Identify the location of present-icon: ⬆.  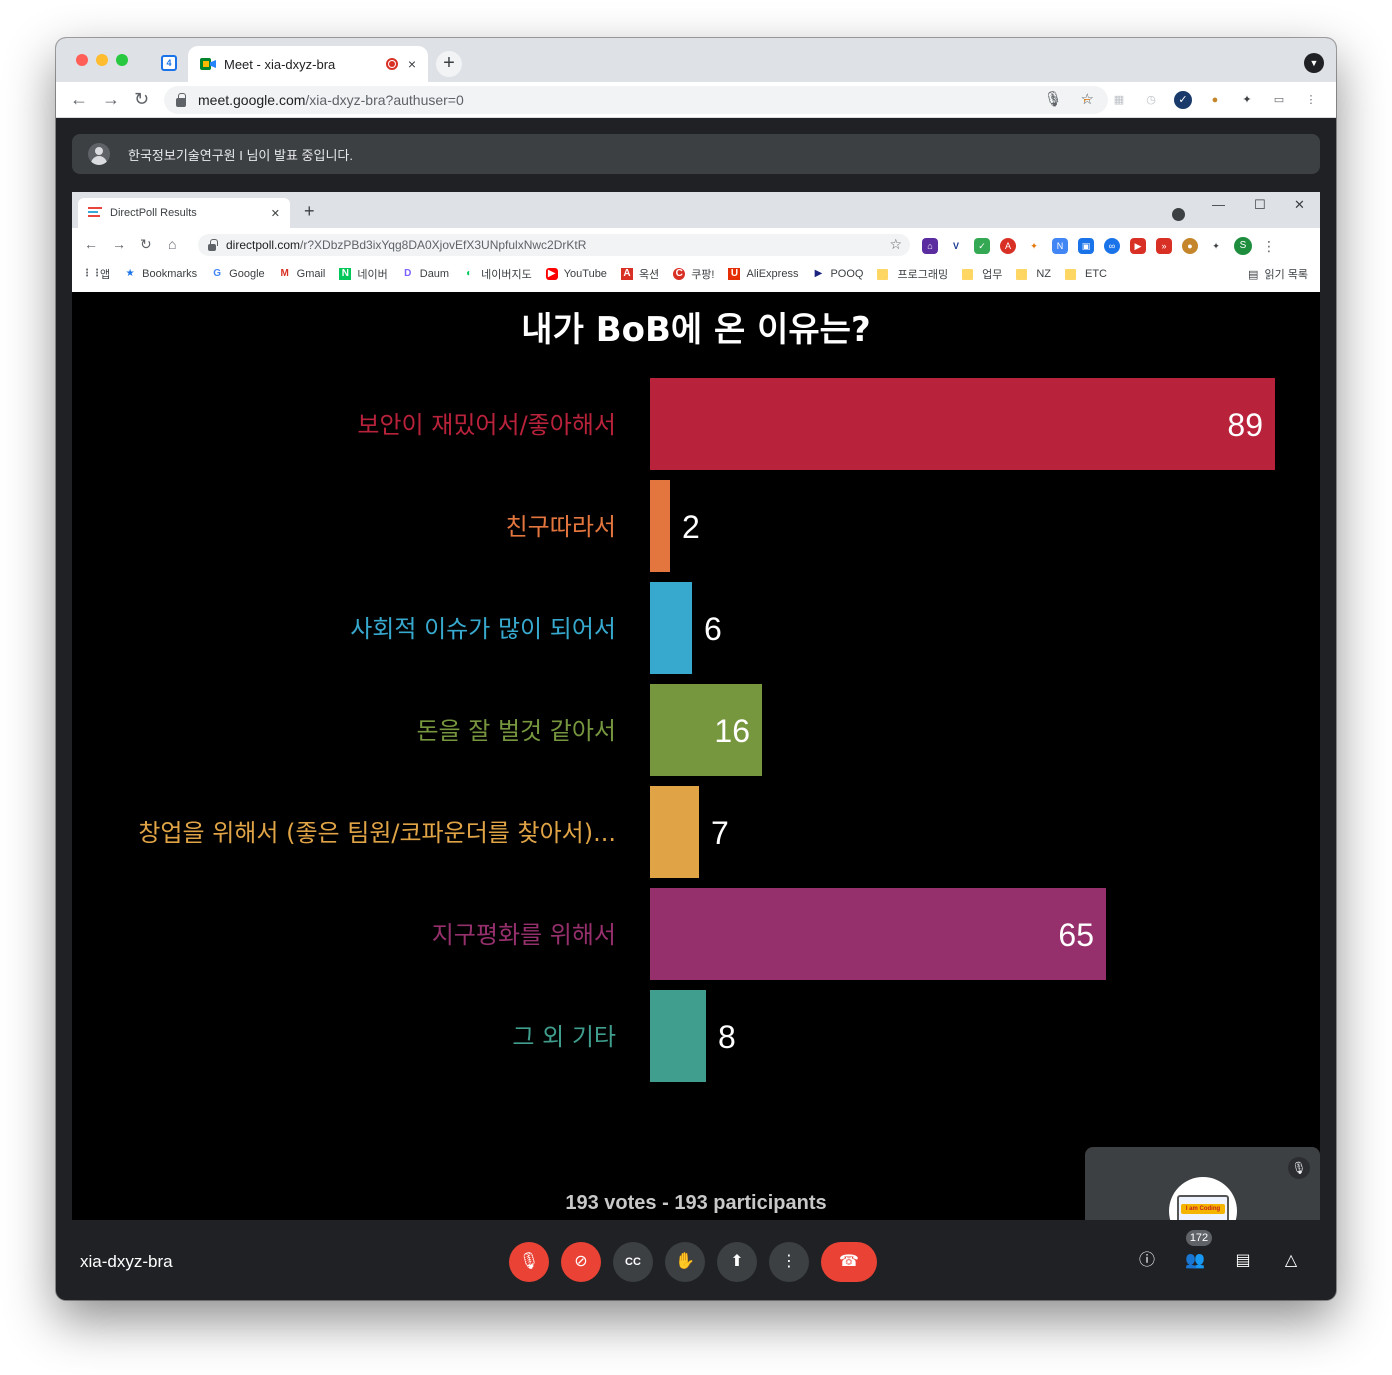
(737, 1262).